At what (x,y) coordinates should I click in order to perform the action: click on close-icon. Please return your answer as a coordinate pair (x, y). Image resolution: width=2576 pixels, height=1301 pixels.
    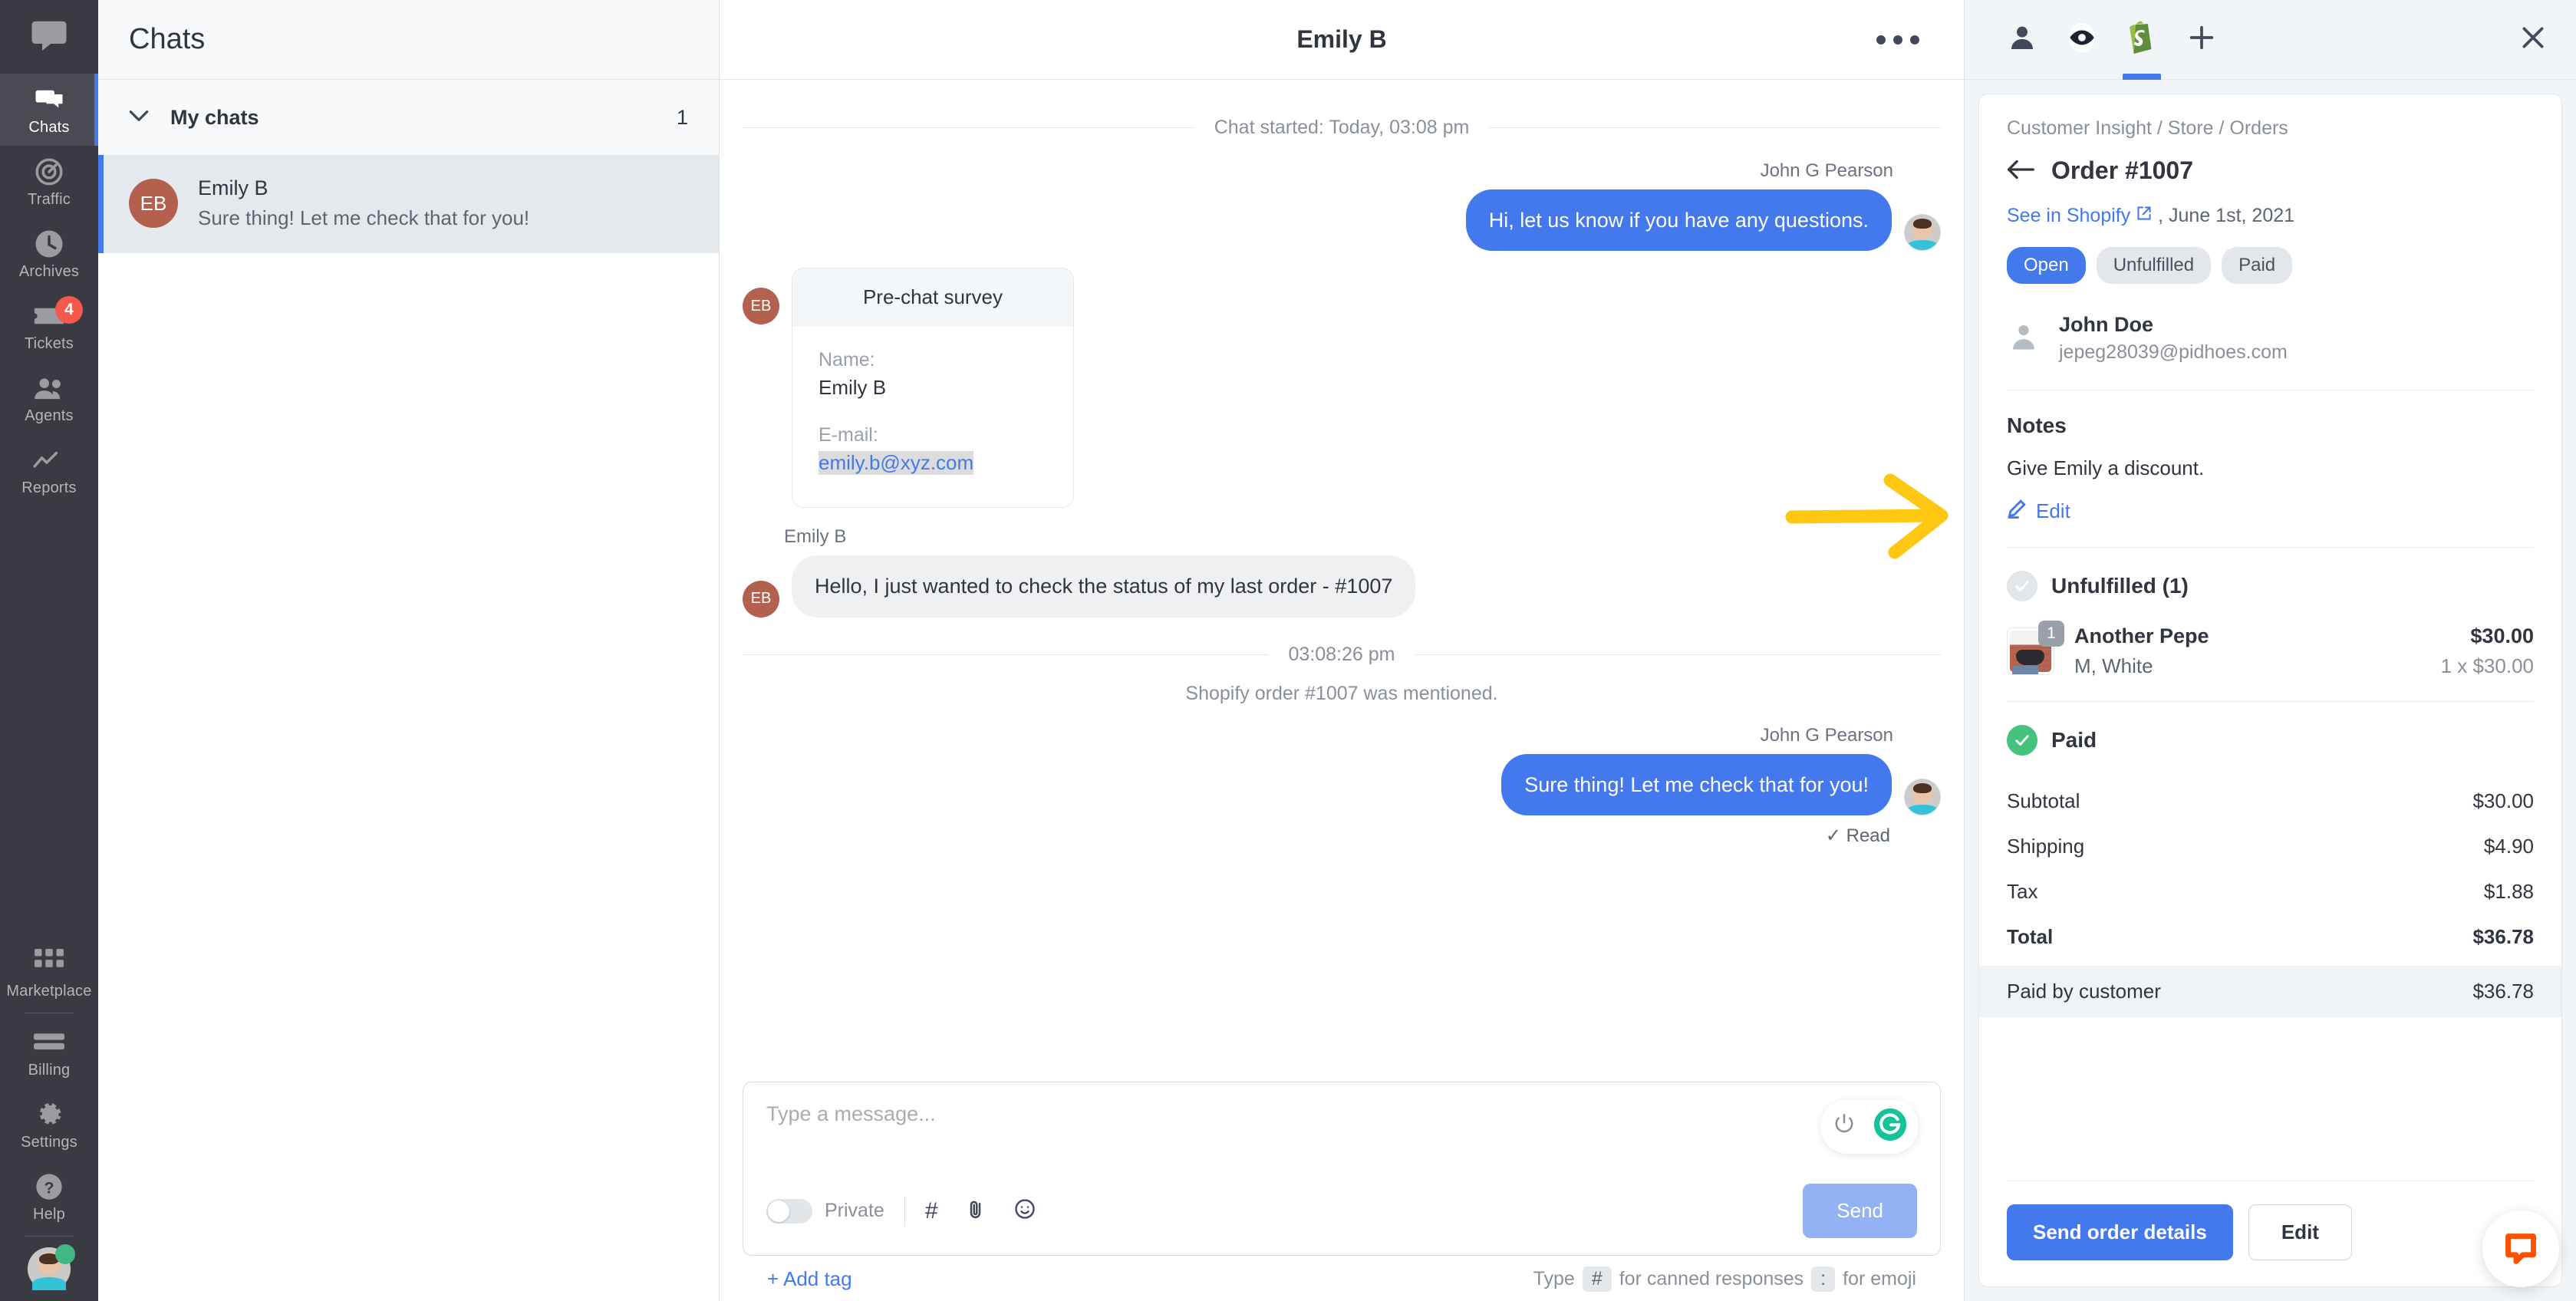
    Looking at the image, I should click on (2533, 39).